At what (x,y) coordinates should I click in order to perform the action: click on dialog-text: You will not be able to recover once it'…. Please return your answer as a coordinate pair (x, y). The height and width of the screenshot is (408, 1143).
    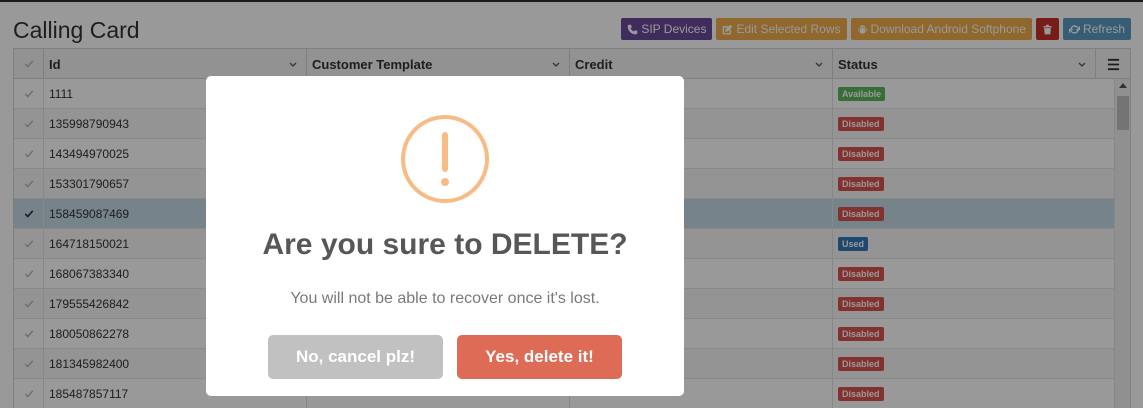
    Looking at the image, I should click on (445, 298).